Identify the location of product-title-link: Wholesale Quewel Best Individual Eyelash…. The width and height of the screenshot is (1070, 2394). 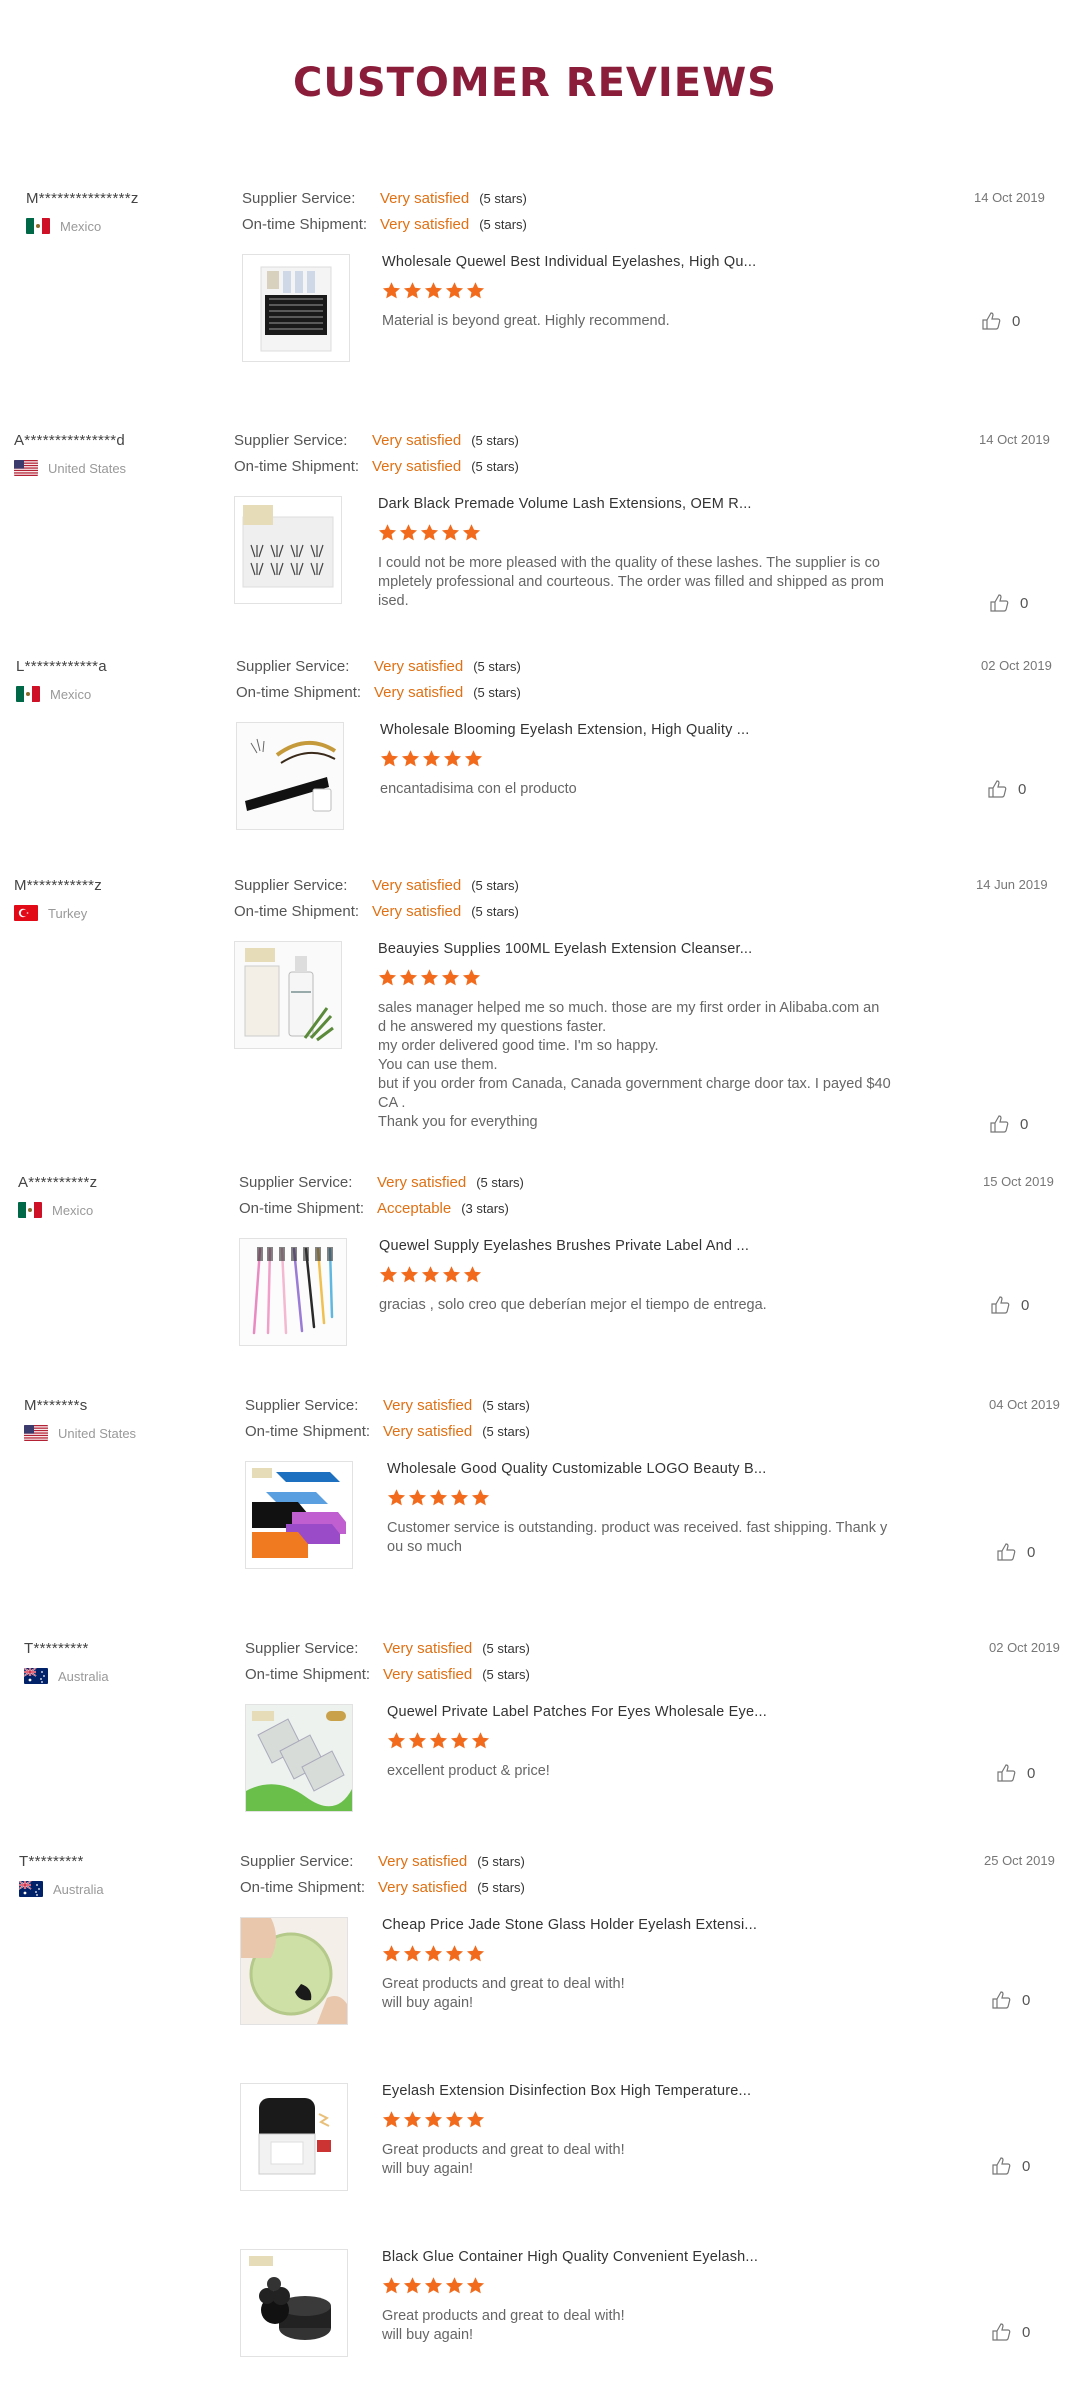
(569, 262).